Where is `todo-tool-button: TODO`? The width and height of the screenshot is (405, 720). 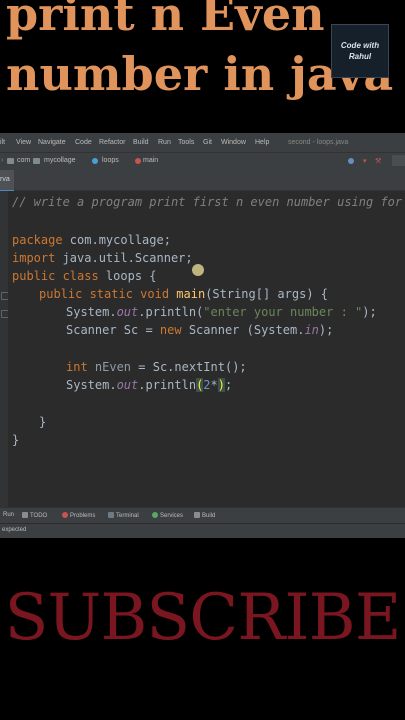
todo-tool-button: TODO is located at coordinates (34, 515).